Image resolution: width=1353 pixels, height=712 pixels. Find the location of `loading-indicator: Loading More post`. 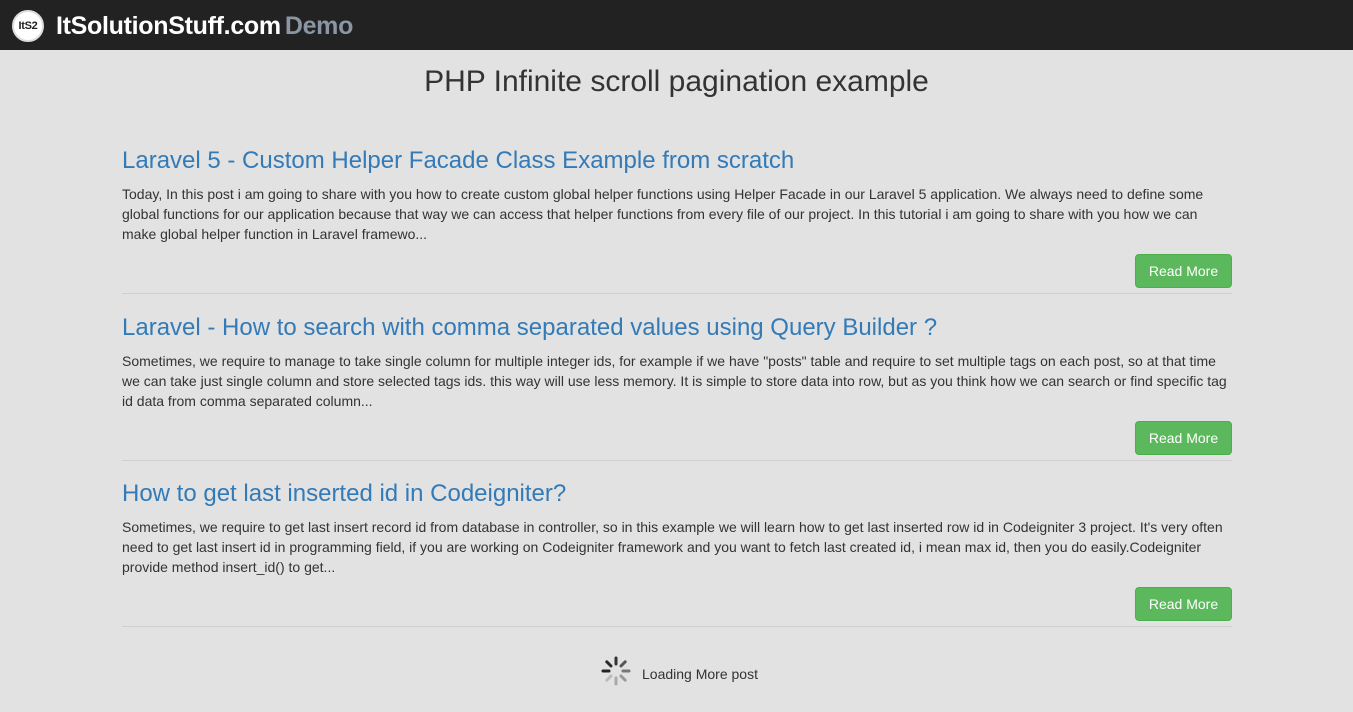

loading-indicator: Loading More post is located at coordinates (679, 673).